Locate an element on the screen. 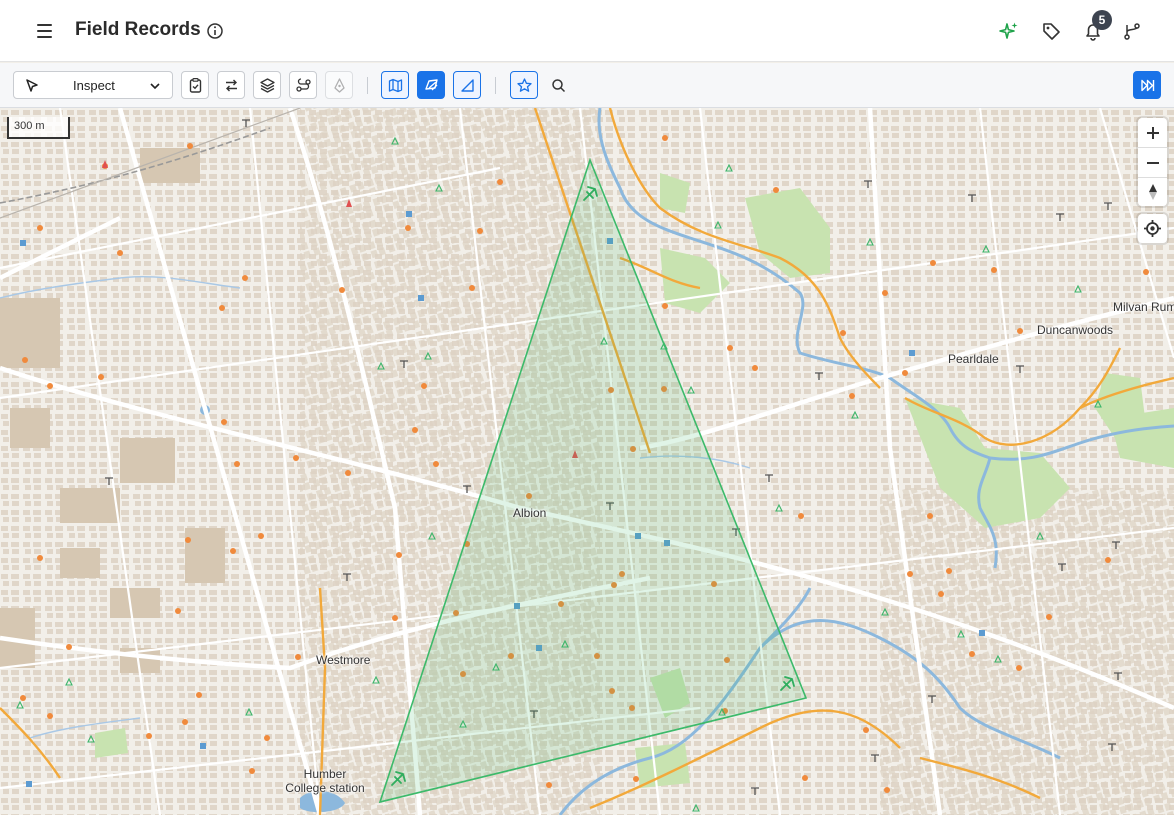 This screenshot has height=815, width=1174. place-label-line: College station is located at coordinates (325, 788).